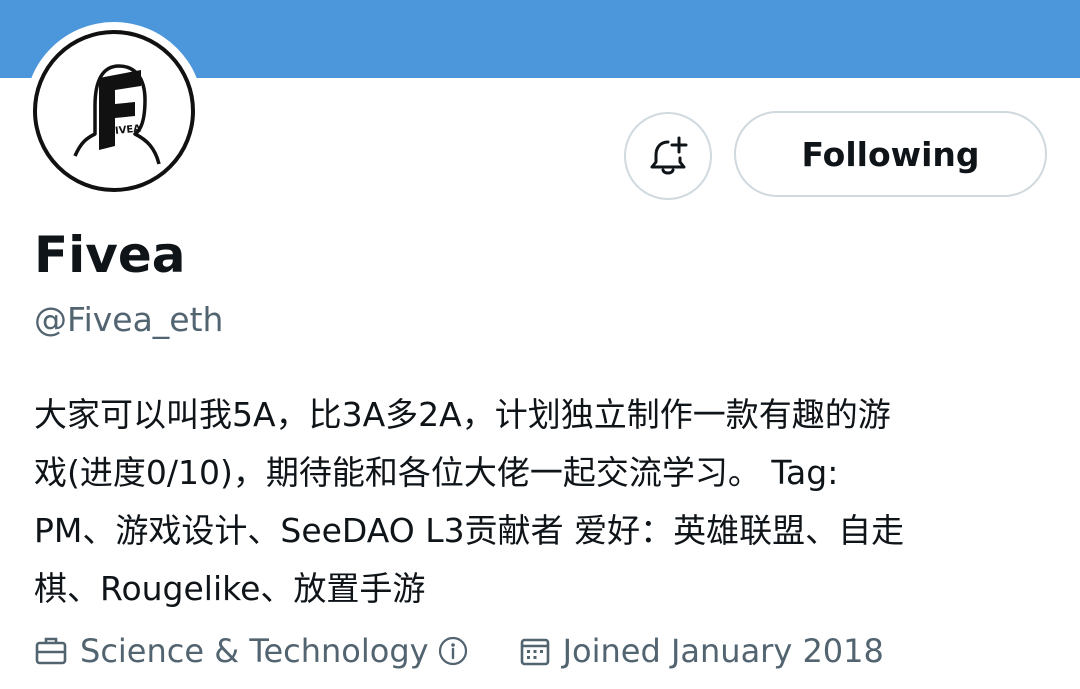  Describe the element at coordinates (890, 154) in the screenshot. I see `following-button: Following` at that location.